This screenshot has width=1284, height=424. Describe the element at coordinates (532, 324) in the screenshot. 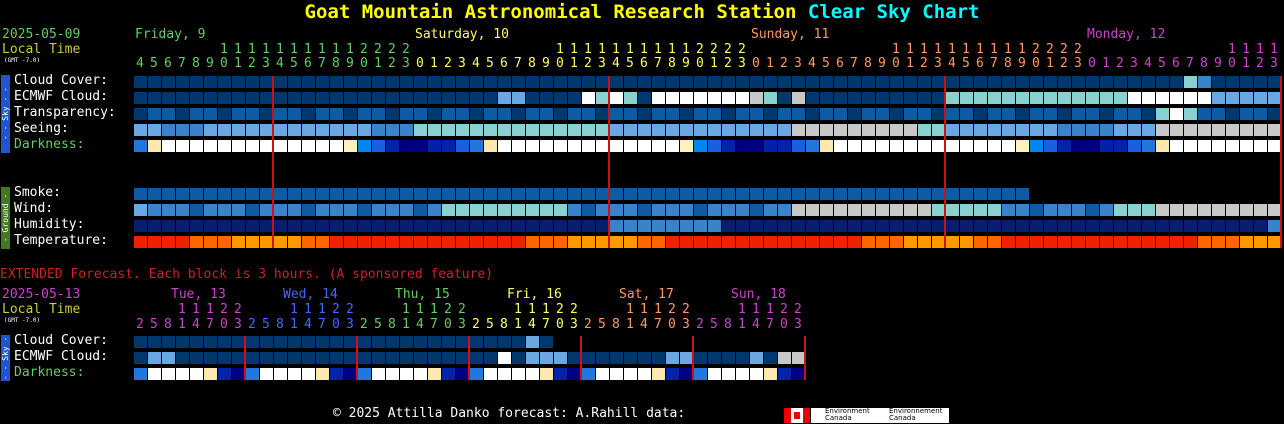

I see `extended-hour-ones: 4` at that location.